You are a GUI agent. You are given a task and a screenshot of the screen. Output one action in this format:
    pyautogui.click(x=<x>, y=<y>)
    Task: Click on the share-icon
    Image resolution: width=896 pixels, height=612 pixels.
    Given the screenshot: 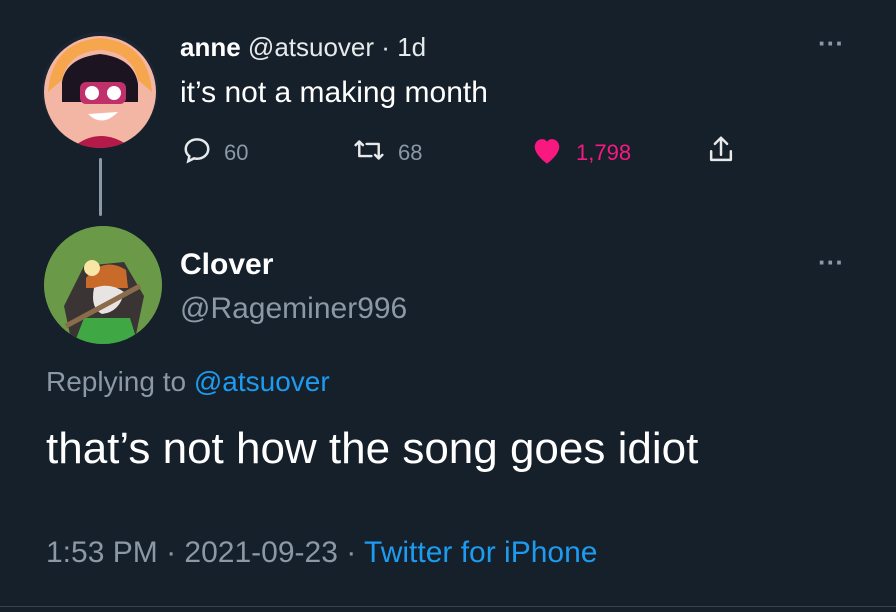 What is the action you would take?
    pyautogui.click(x=721, y=153)
    